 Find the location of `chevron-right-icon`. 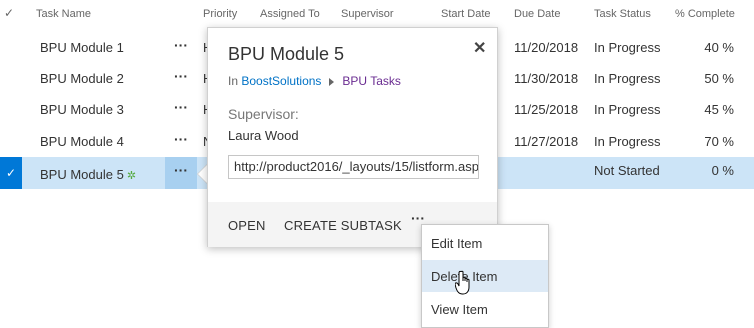

chevron-right-icon is located at coordinates (332, 81).